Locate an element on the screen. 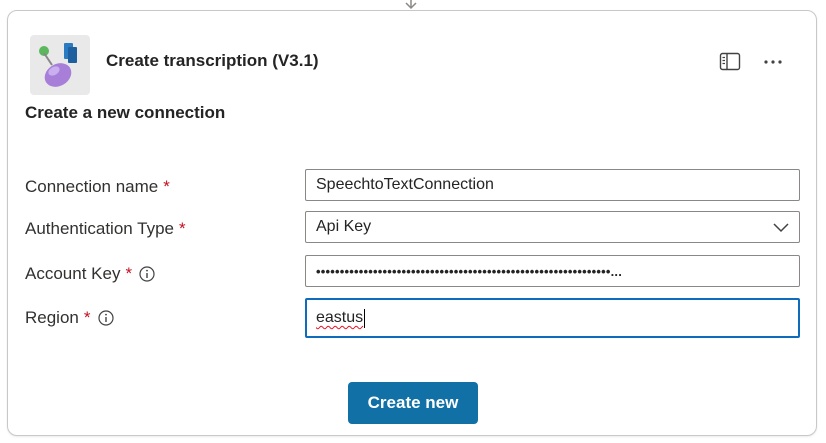 This screenshot has width=826, height=443. connection-name-label: Connection name * is located at coordinates (97, 187).